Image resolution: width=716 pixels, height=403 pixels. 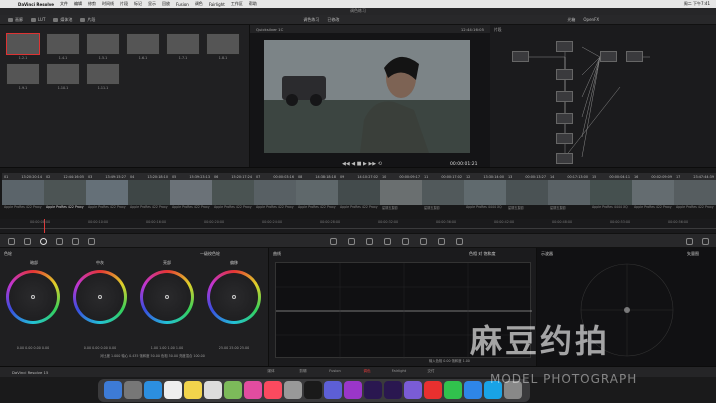 I want to click on music-icon, so click(x=273, y=390).